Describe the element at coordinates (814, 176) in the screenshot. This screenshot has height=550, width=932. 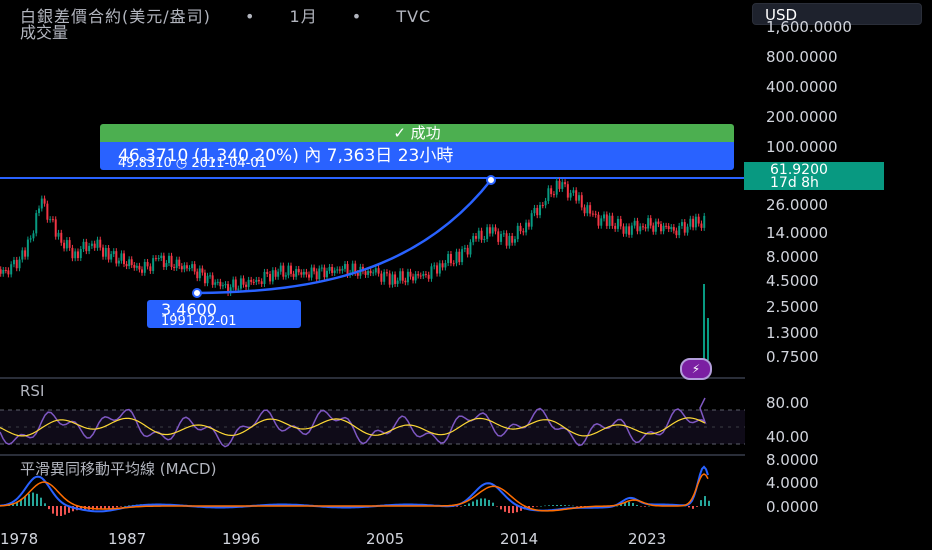
I see `current-price-badge: 61.9200 17d 8h` at that location.